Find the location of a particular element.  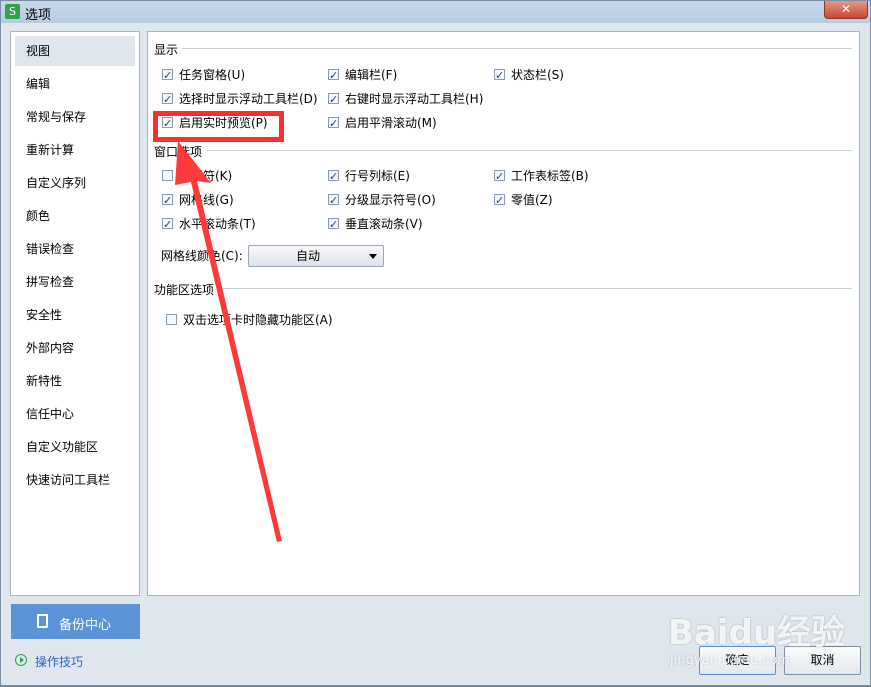

annotation-arrow-shape is located at coordinates (228, 341).